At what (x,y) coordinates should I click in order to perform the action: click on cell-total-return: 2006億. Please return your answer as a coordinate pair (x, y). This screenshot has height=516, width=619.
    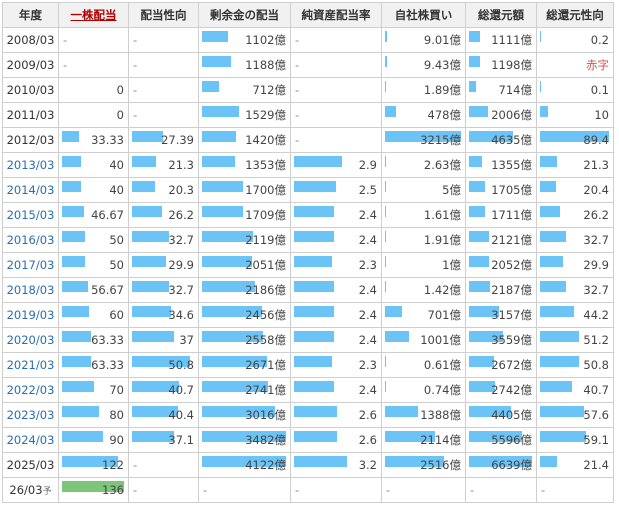
    Looking at the image, I should click on (501, 115).